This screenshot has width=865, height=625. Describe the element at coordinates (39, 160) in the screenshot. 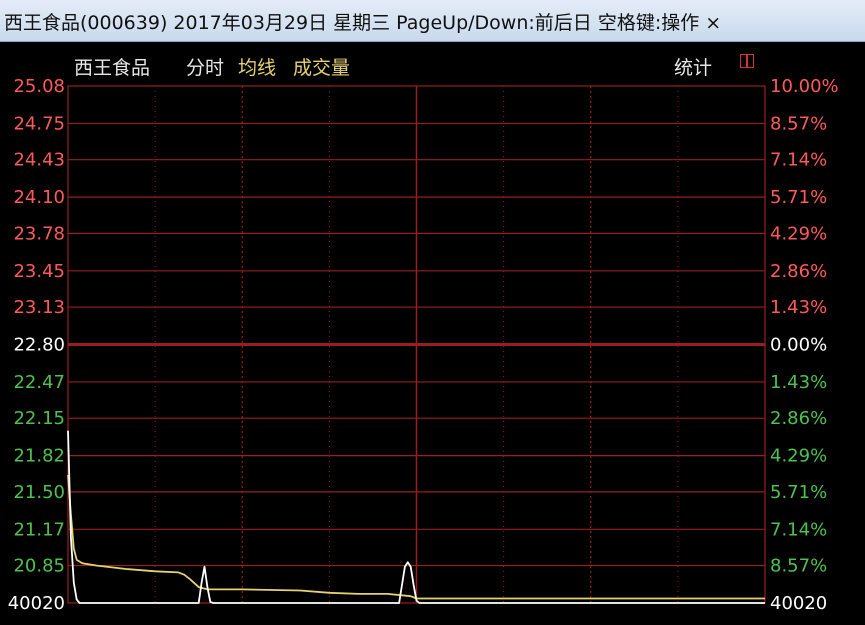

I see `price-tick-label: 24.43` at that location.